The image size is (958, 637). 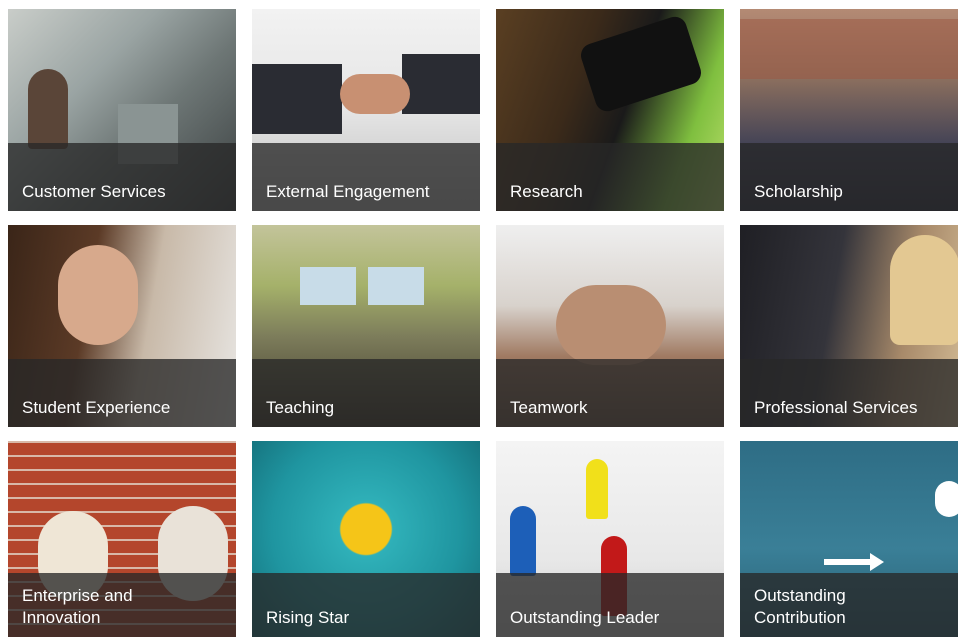 I want to click on tile-label: Enterprise and Innovation, so click(x=77, y=606).